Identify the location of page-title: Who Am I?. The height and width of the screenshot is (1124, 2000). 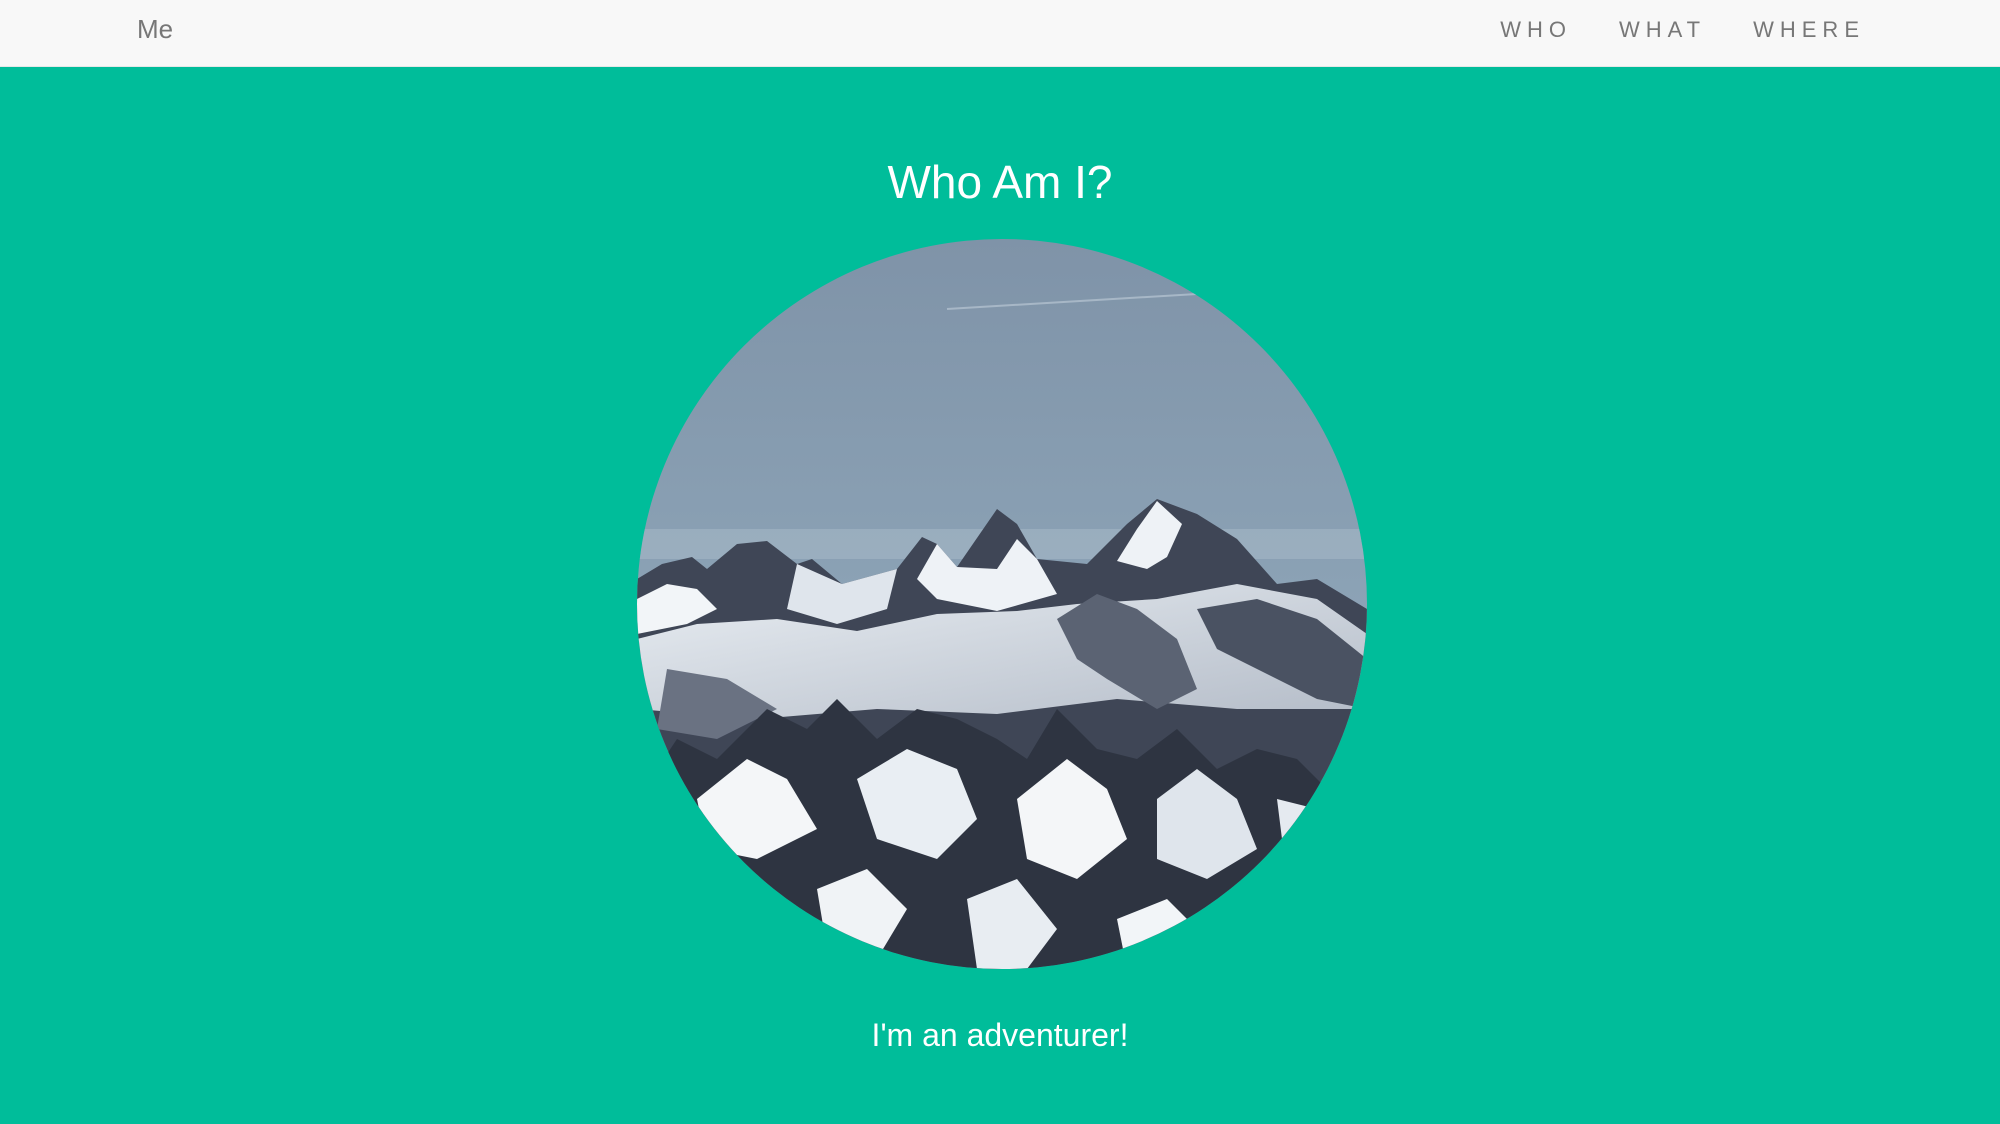
(1000, 182).